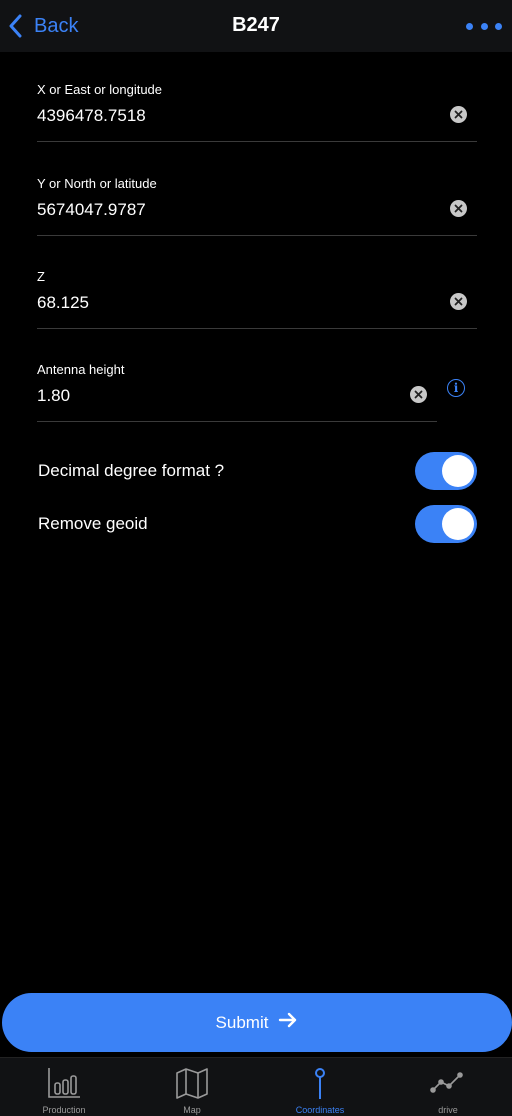 Image resolution: width=512 pixels, height=1116 pixels. Describe the element at coordinates (93, 523) in the screenshot. I see `remove-geoid-label: Remove geoid` at that location.